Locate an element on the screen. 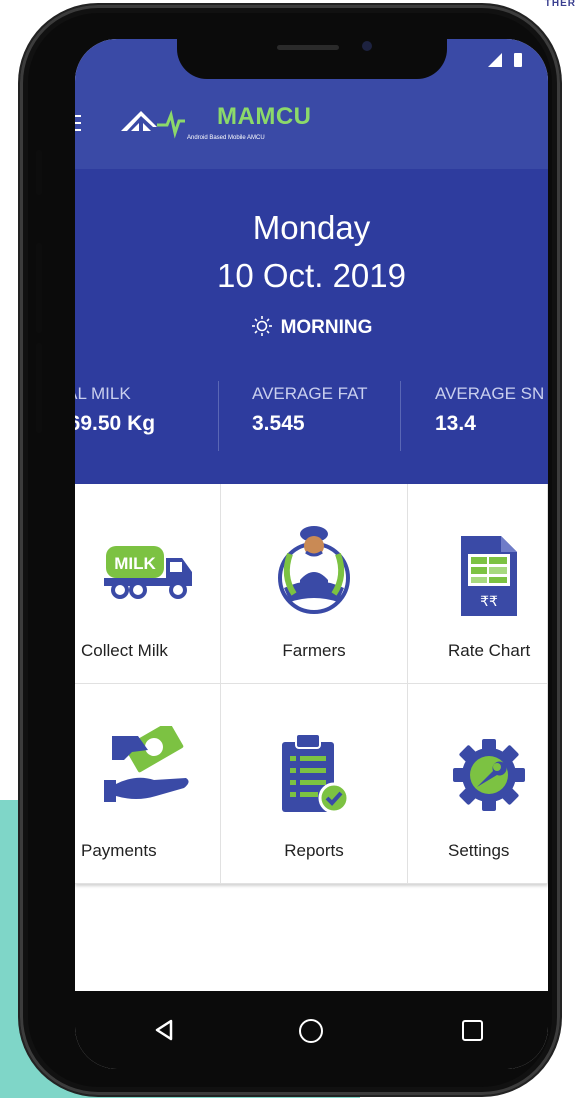  mute-switch is located at coordinates (39, 172).